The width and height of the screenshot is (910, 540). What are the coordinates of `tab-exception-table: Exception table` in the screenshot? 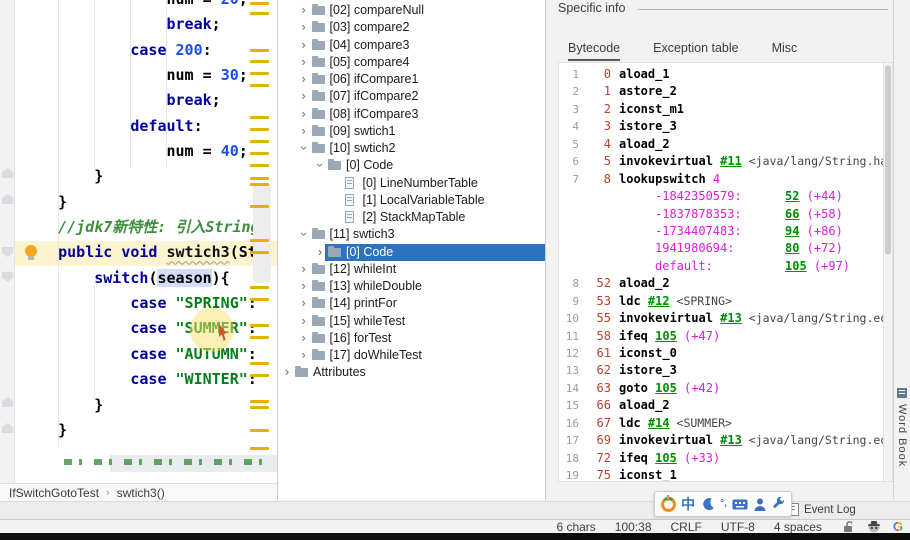 It's located at (695, 51).